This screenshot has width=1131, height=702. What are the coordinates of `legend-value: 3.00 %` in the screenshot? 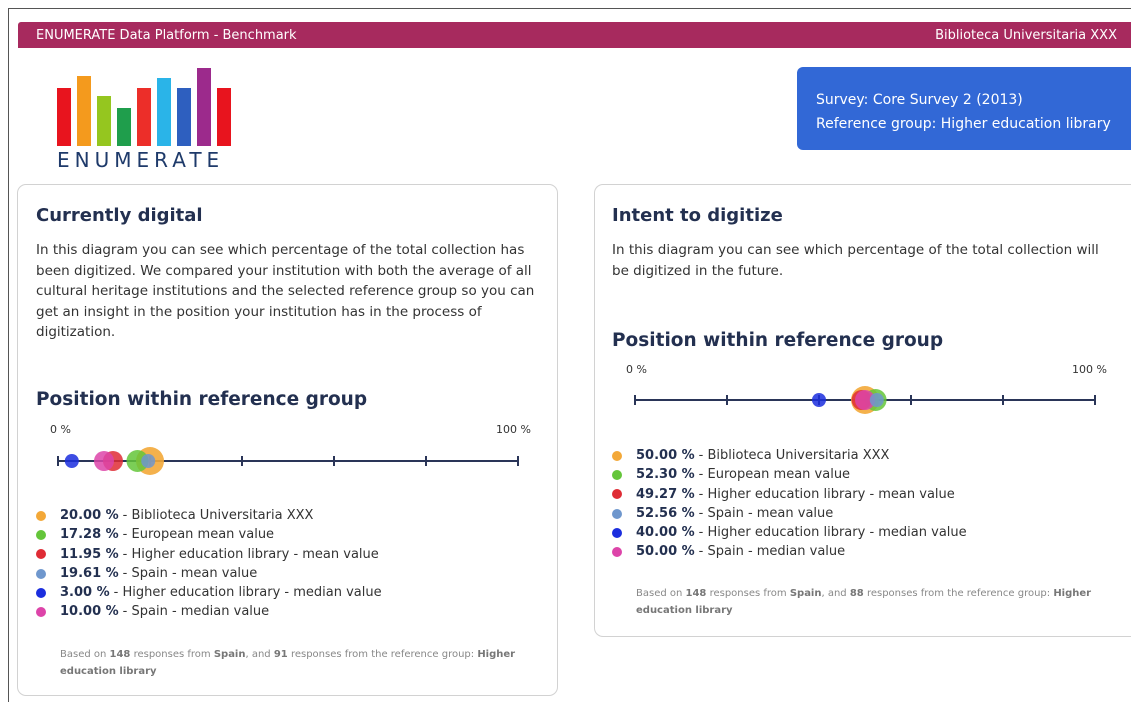 It's located at (85, 593).